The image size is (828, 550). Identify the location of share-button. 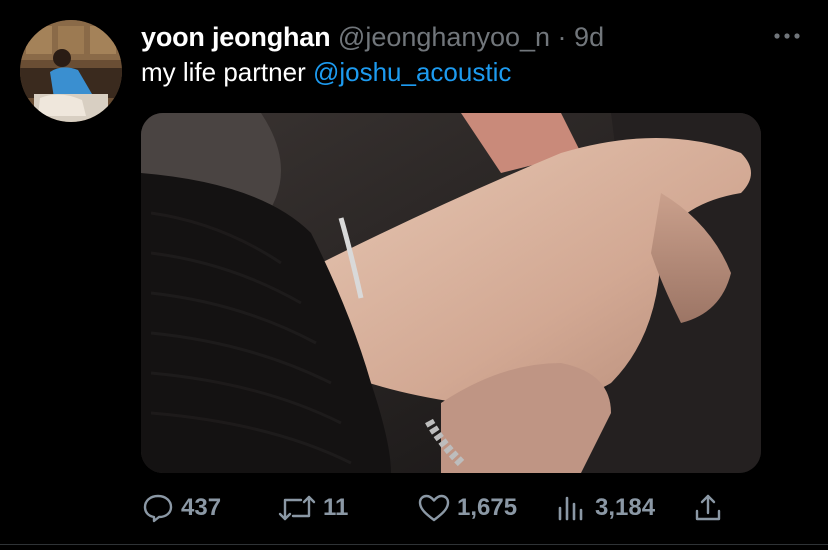
(711, 508).